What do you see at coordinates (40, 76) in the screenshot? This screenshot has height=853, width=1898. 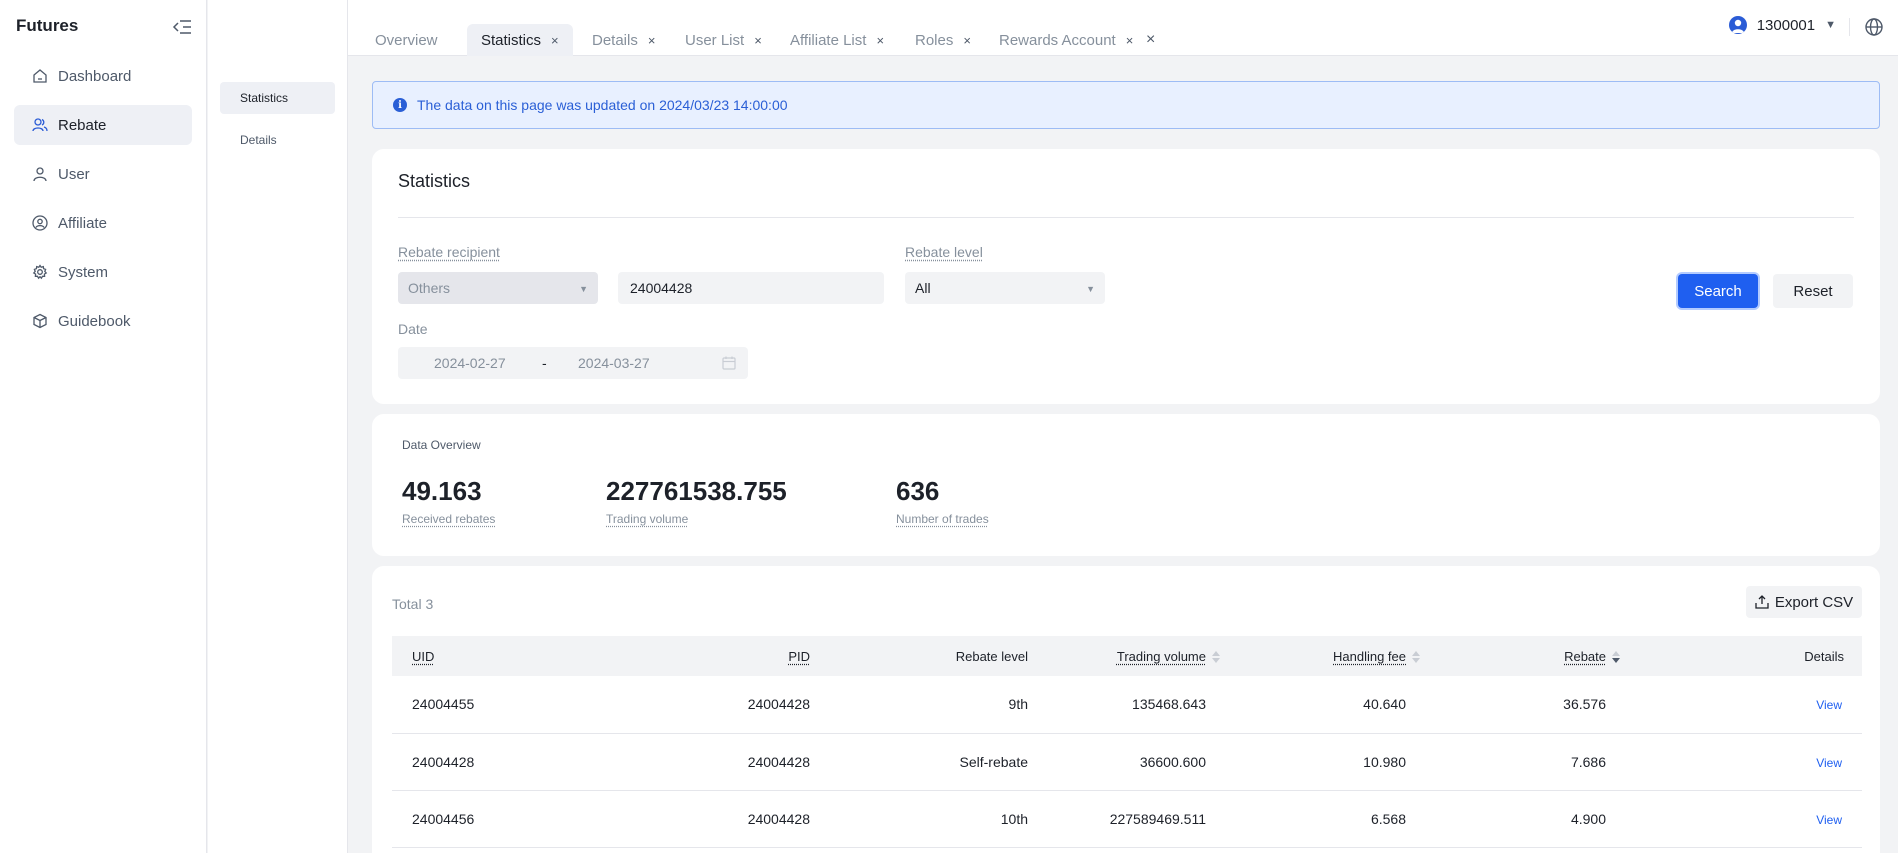 I see `home-icon` at bounding box center [40, 76].